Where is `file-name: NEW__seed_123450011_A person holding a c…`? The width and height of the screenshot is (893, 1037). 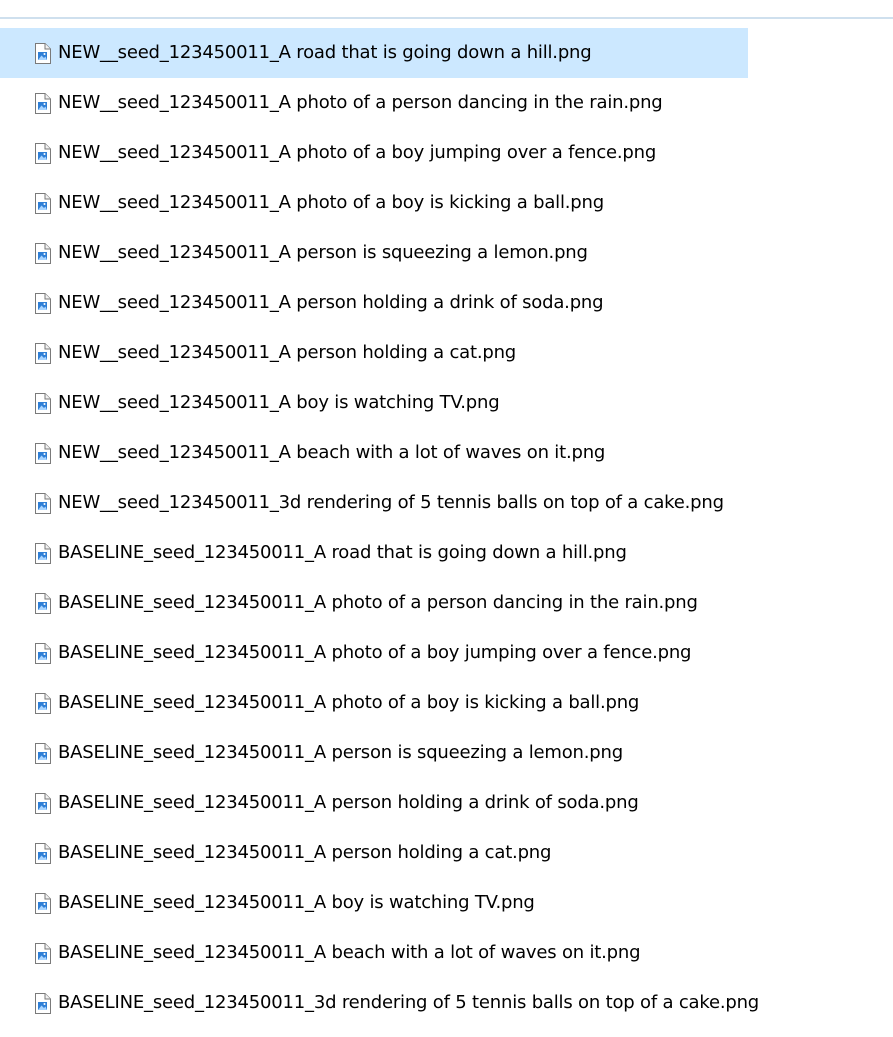
file-name: NEW__seed_123450011_A person holding a c… is located at coordinates (287, 352).